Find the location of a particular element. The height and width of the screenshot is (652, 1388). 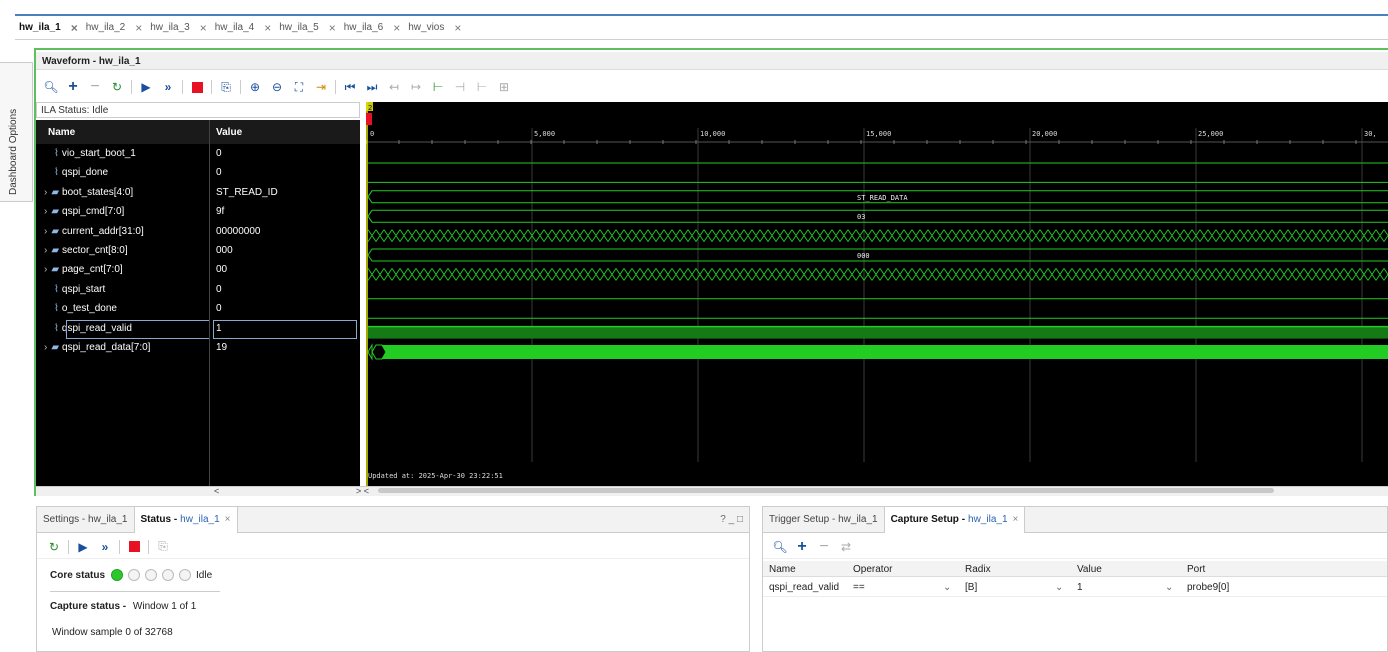

go-to-cursor-icon: ⇥ is located at coordinates (321, 87).